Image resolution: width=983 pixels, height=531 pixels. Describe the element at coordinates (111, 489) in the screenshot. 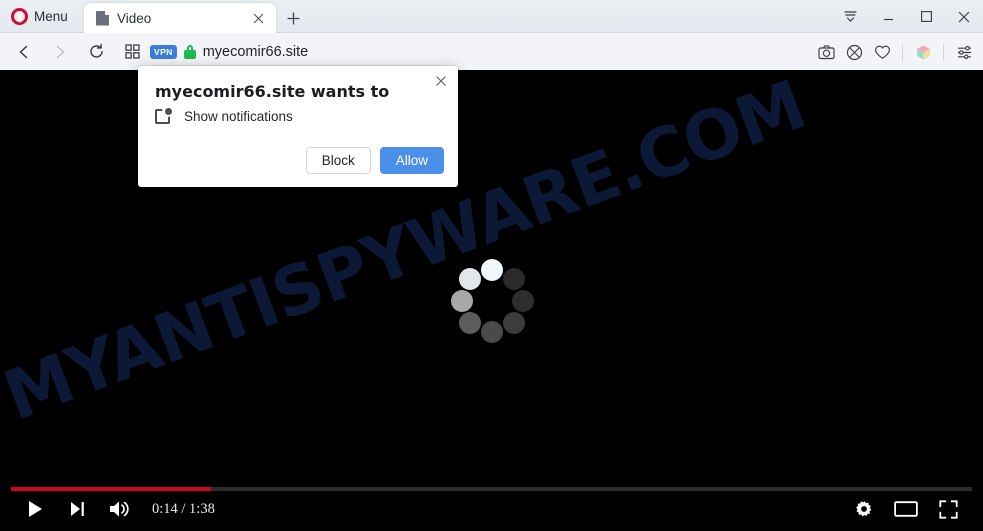

I see `progress-bar-fill` at that location.